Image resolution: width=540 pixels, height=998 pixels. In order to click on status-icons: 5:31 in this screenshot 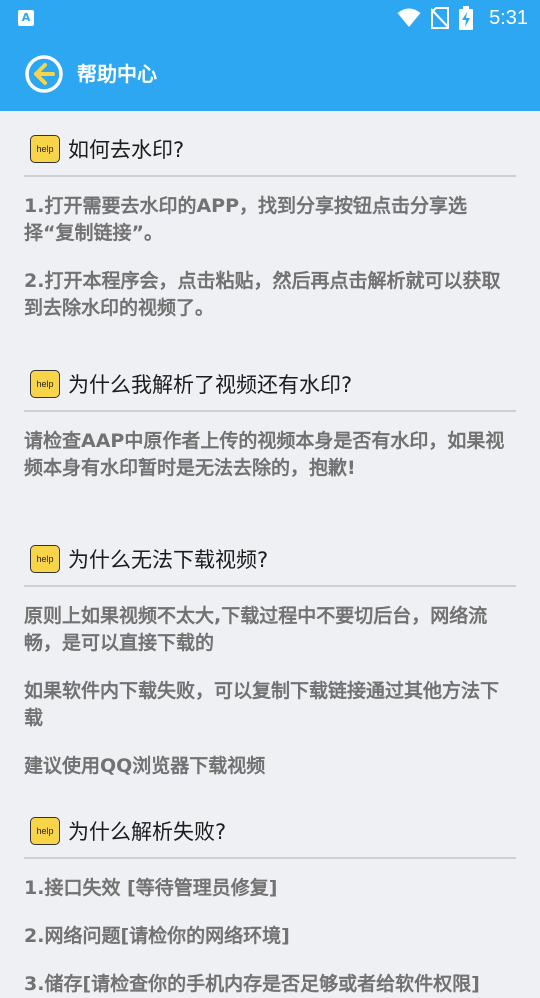, I will do `click(462, 18)`.